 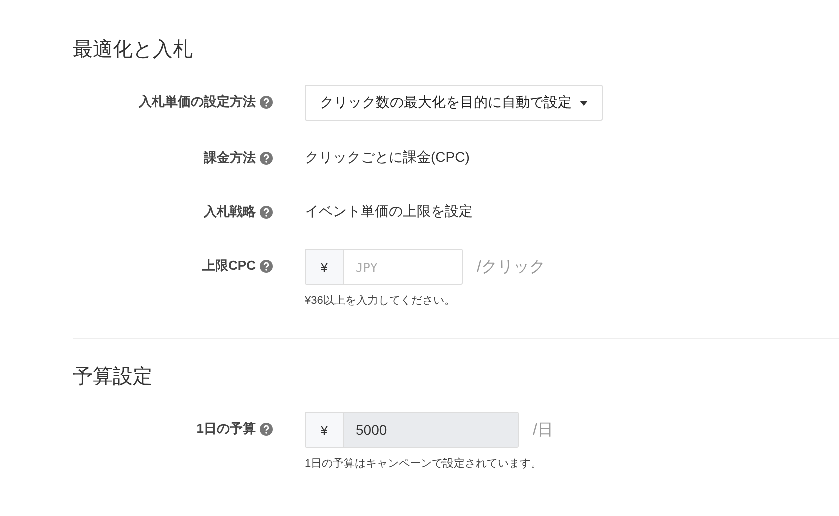 I want to click on field-label: 入札戦略, so click(x=230, y=212).